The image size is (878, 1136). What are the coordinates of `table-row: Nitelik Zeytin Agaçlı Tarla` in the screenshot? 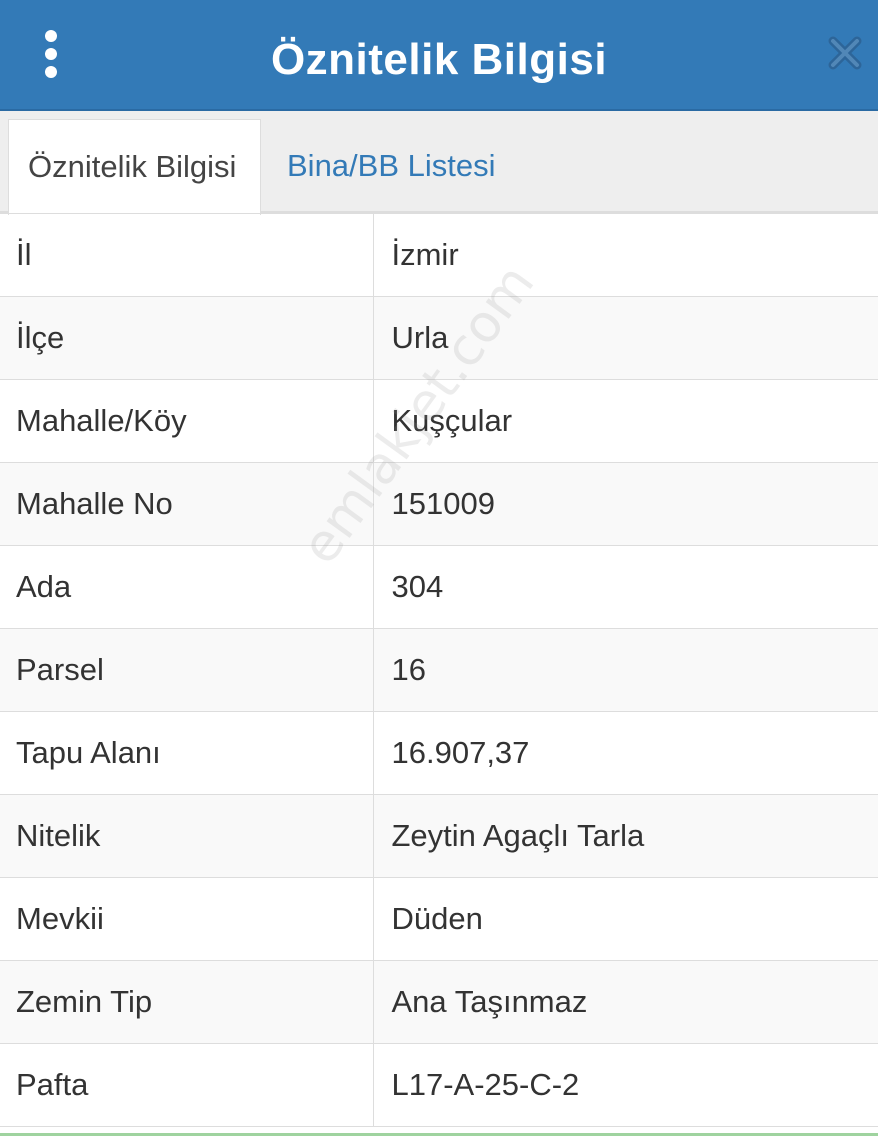 It's located at (439, 836).